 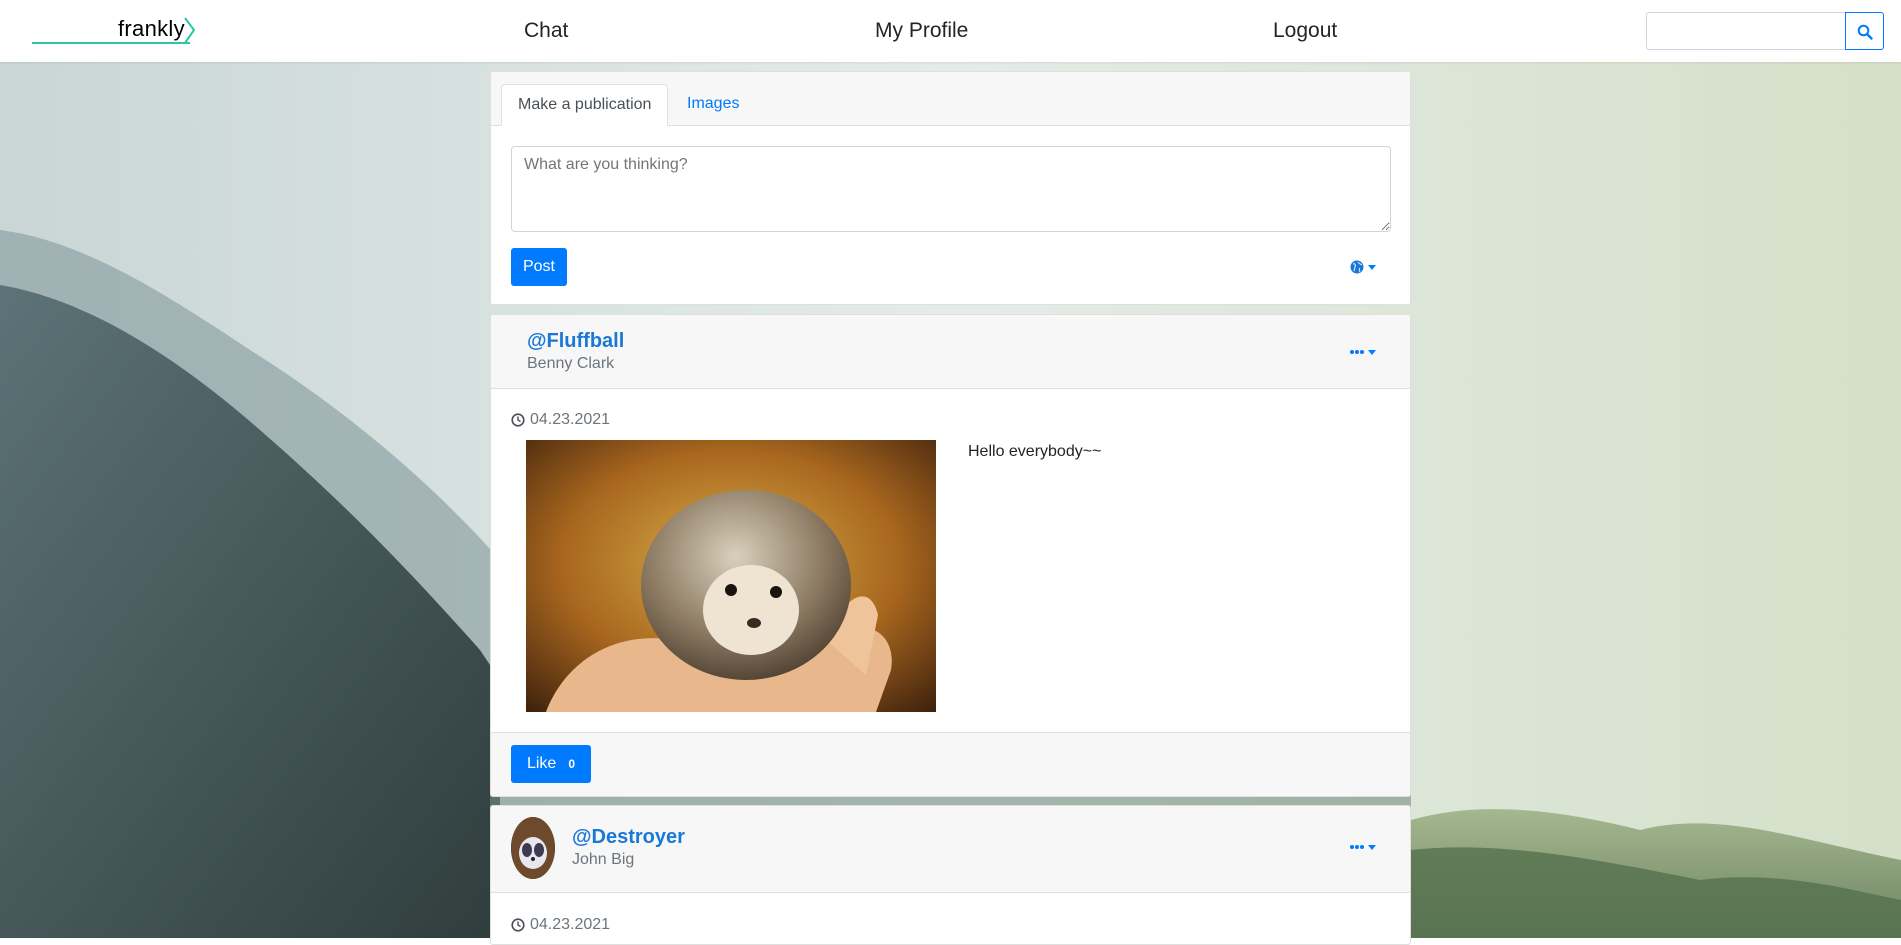 What do you see at coordinates (1746, 31) in the screenshot?
I see `search-input` at bounding box center [1746, 31].